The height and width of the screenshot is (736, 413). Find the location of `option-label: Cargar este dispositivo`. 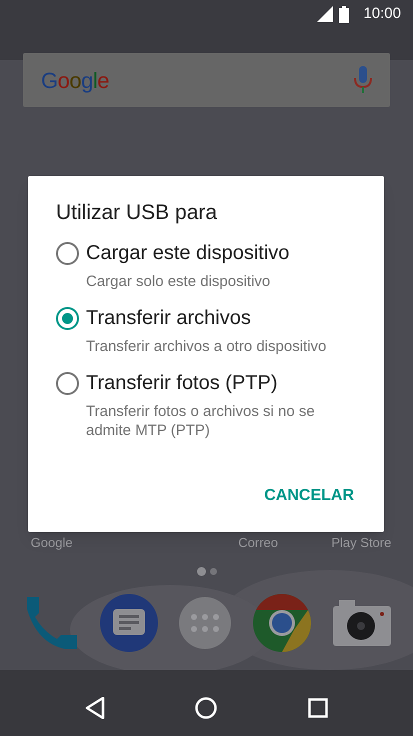

option-label: Cargar este dispositivo is located at coordinates (188, 253).